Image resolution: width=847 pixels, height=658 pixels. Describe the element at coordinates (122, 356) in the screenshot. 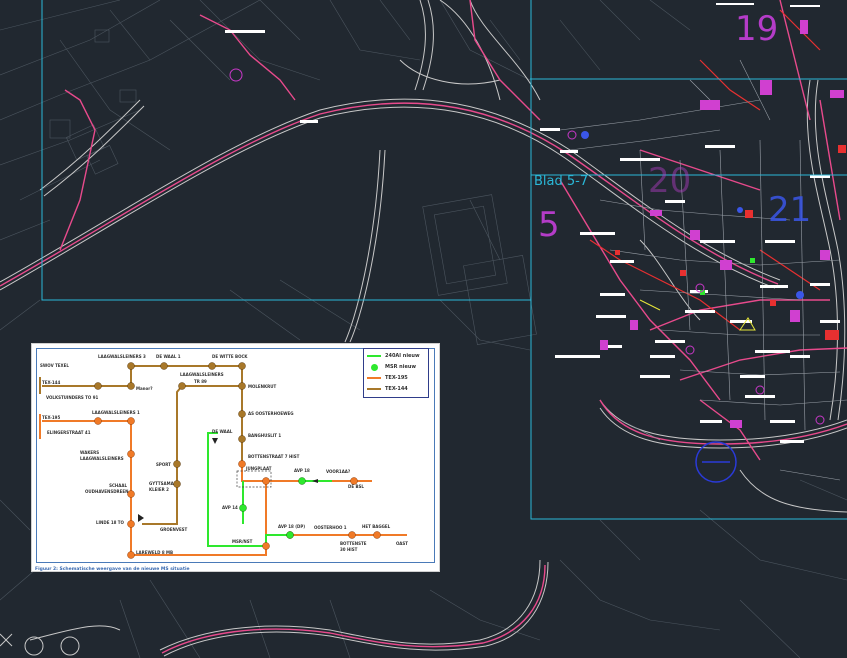

I see `inset-label: LAAGWALSLEINERS 3` at that location.